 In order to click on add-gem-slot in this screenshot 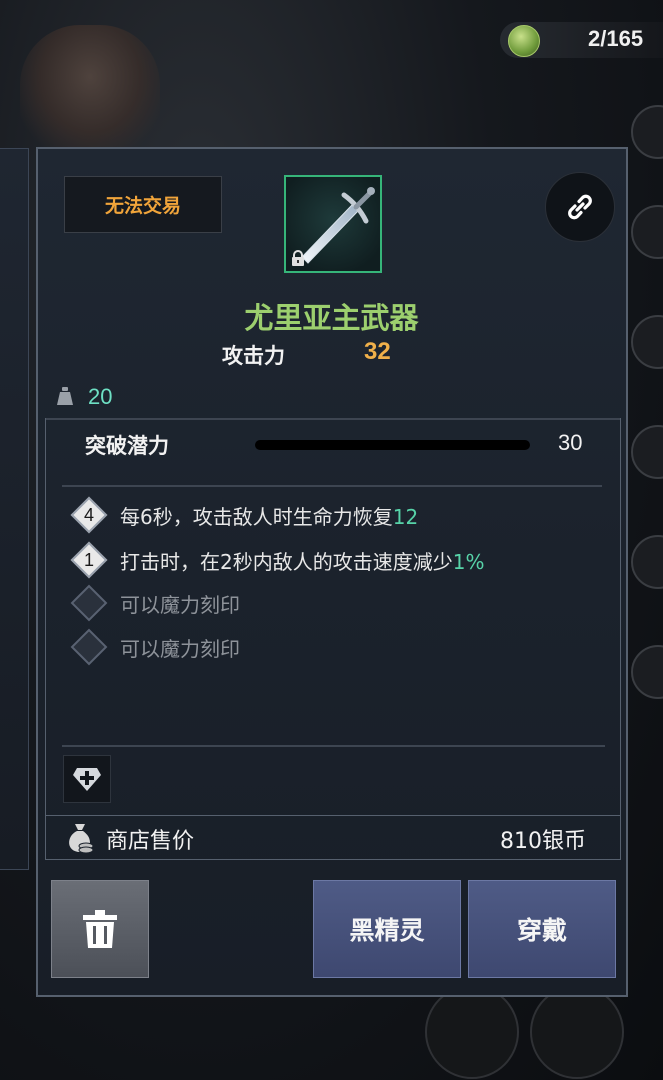, I will do `click(87, 779)`.